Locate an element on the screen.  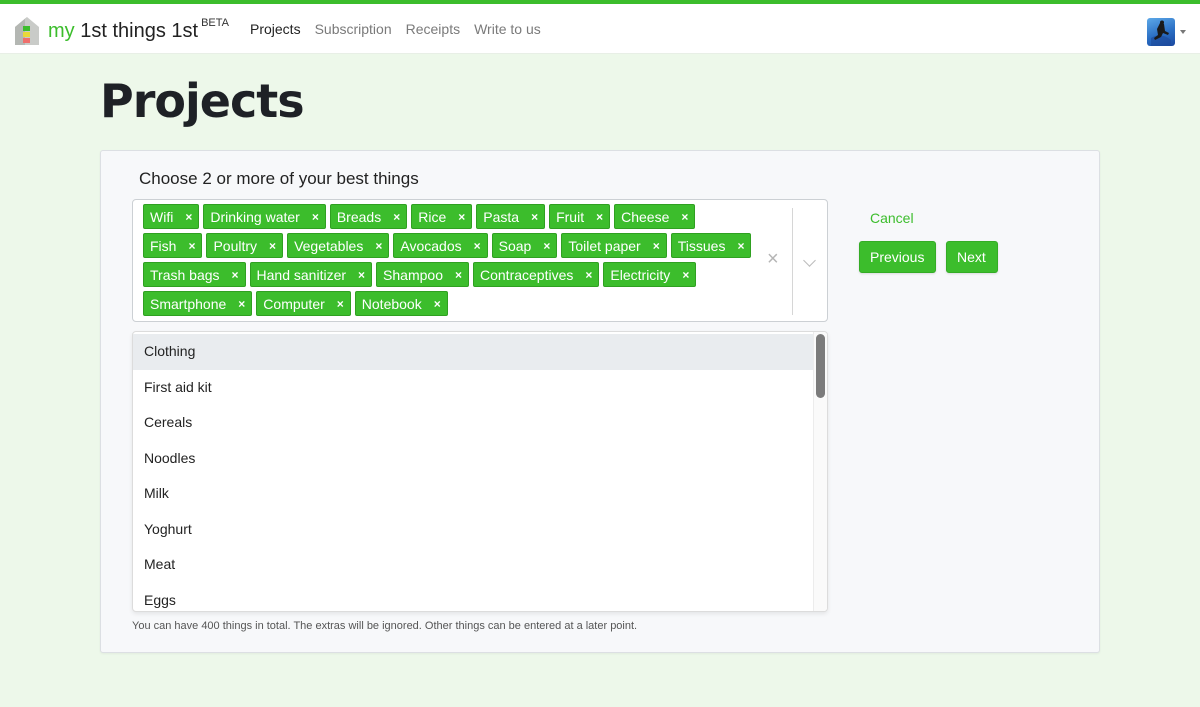
chip-label: Smartphone is located at coordinates (188, 303).